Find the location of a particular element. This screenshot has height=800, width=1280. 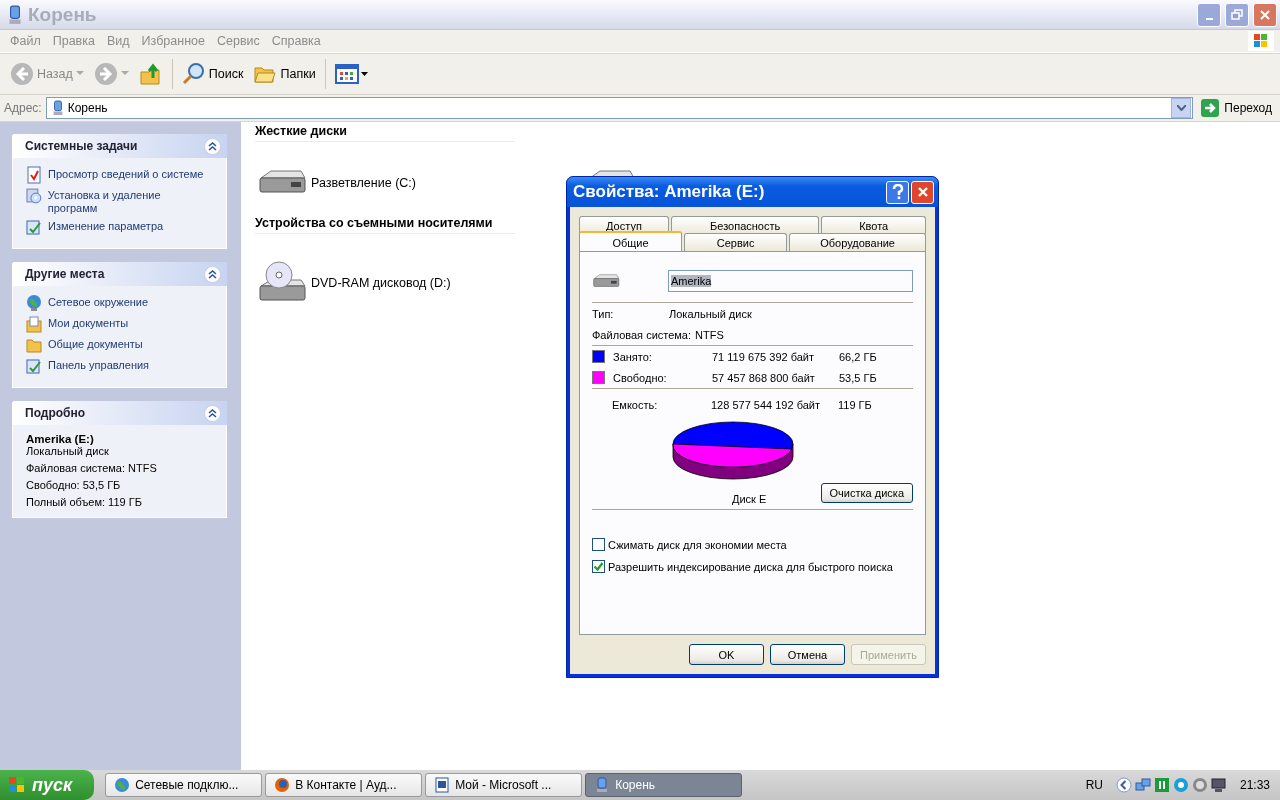

disk-cleanup-button: Очистка диска is located at coordinates (866, 493).